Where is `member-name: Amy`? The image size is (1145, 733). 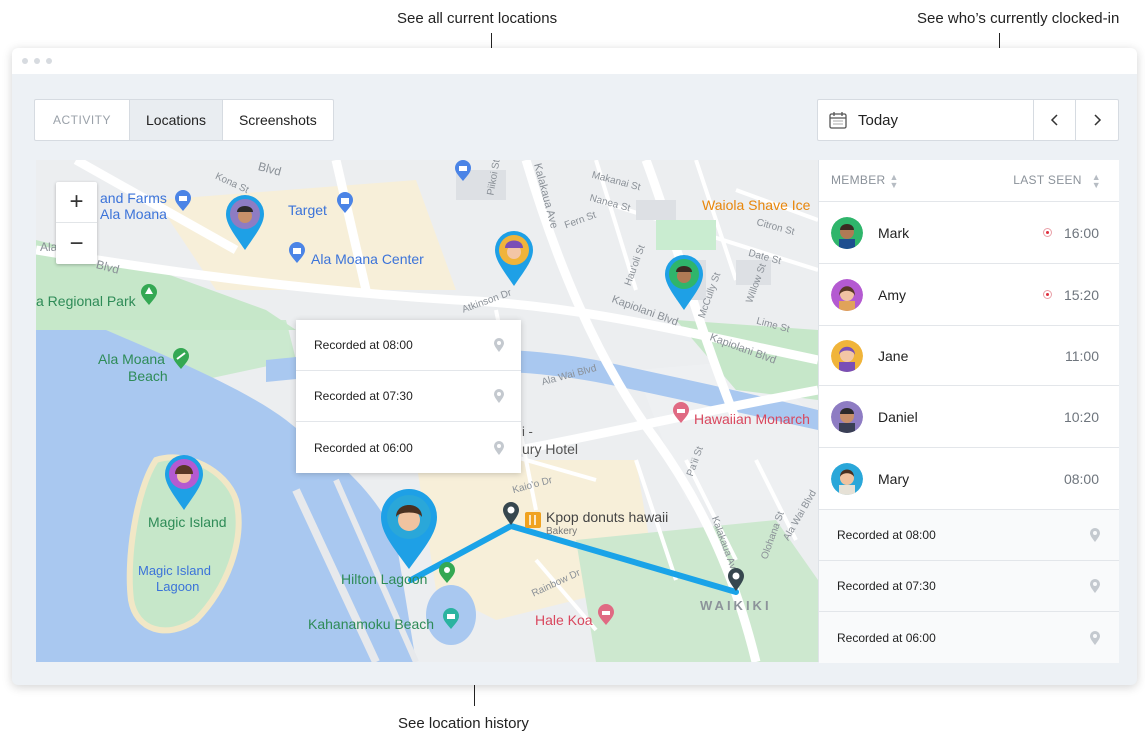 member-name: Amy is located at coordinates (892, 294).